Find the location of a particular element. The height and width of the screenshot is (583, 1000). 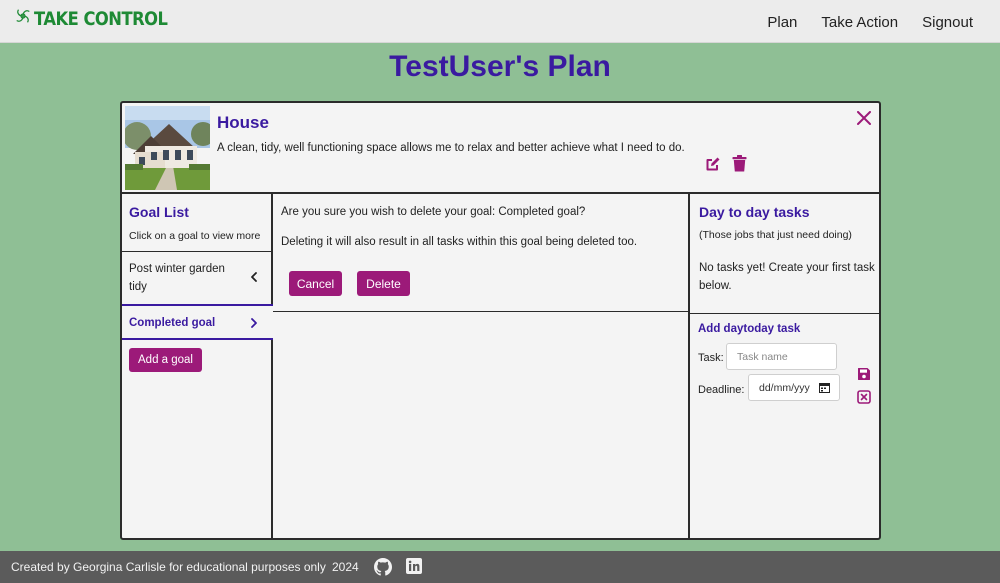

goal-item-label: Post winter garden tidy is located at coordinates (177, 278).